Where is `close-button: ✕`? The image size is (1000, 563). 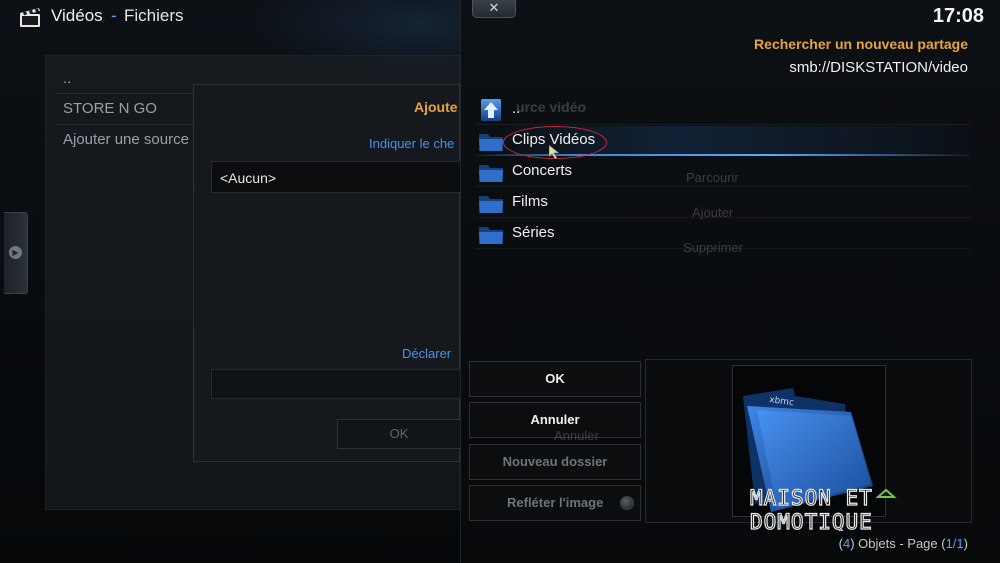 close-button: ✕ is located at coordinates (494, 9).